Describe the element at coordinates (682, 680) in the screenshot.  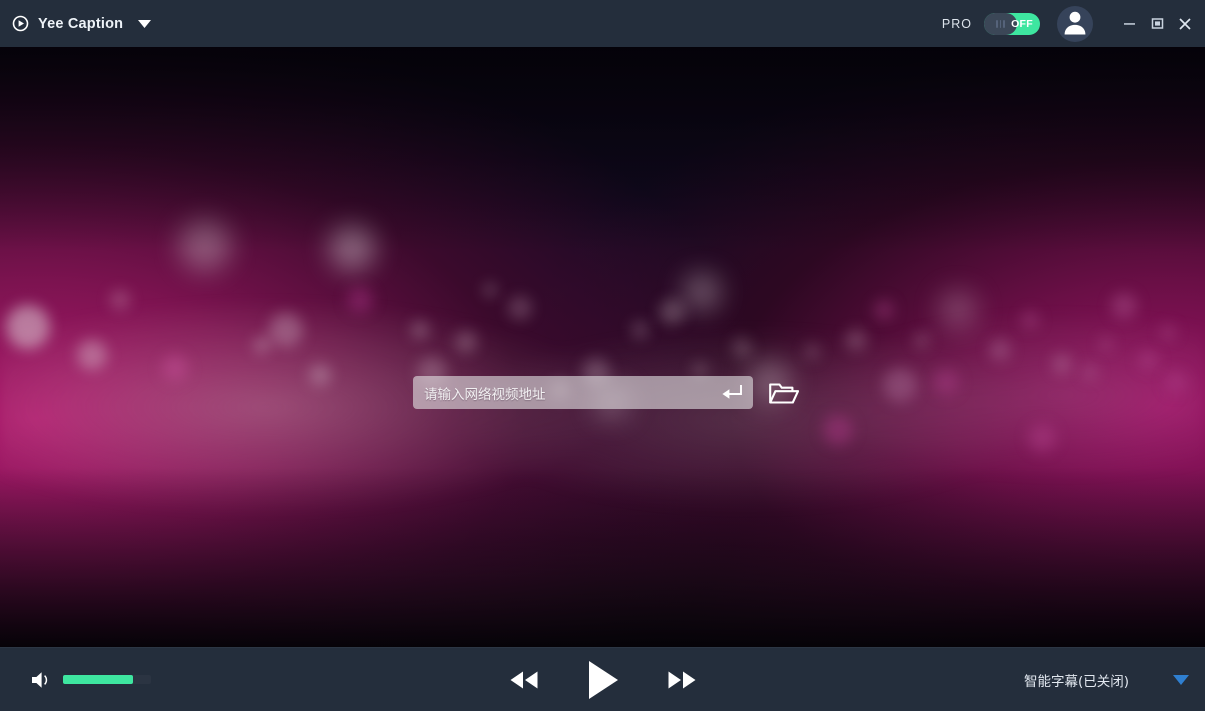
I see `fast-forward-icon` at that location.